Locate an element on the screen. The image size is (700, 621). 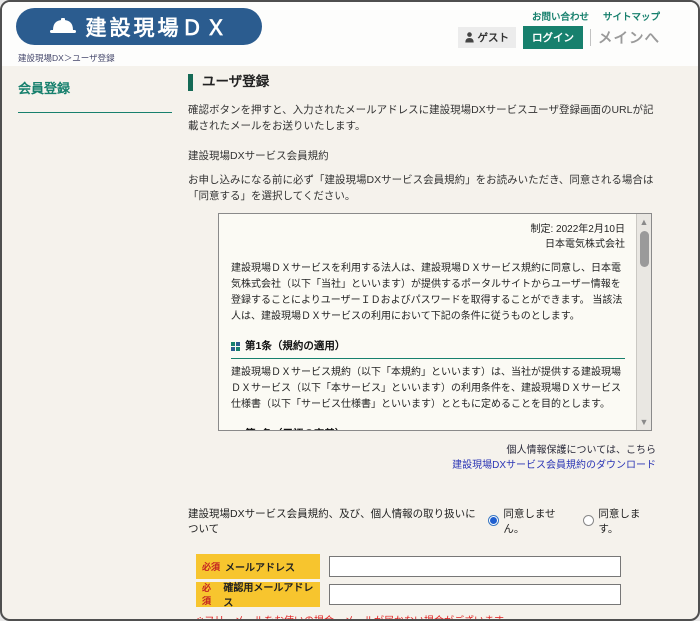
page-title: ユーザ登録 is located at coordinates (422, 82).